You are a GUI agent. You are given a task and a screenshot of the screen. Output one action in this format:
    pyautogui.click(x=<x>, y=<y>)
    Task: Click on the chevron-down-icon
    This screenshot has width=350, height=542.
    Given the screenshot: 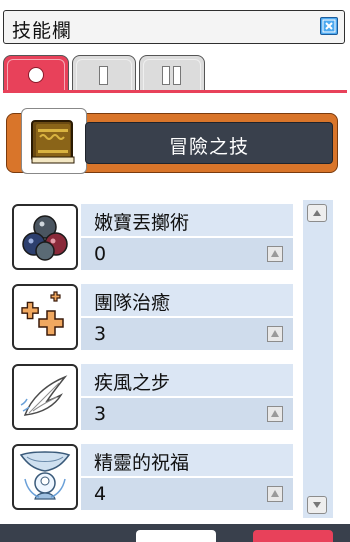 What is the action you would take?
    pyautogui.click(x=317, y=505)
    